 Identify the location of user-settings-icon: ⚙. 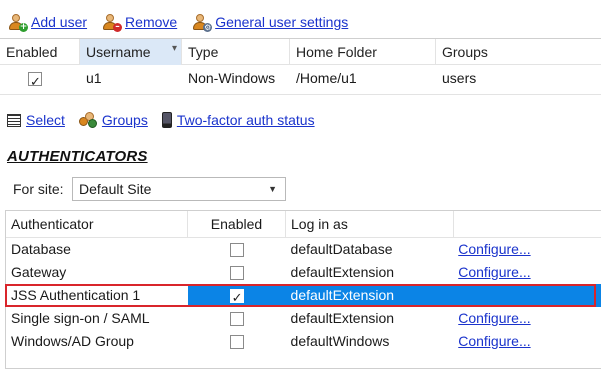
(202, 22).